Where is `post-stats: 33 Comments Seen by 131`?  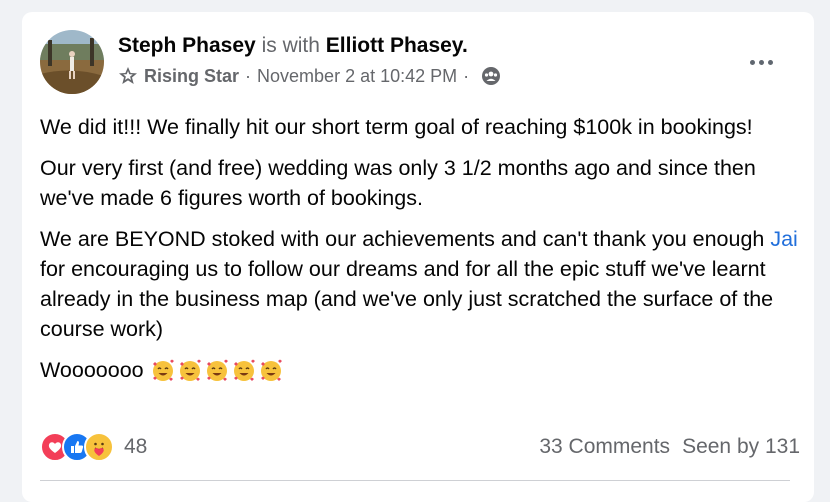 post-stats: 33 Comments Seen by 131 is located at coordinates (669, 447).